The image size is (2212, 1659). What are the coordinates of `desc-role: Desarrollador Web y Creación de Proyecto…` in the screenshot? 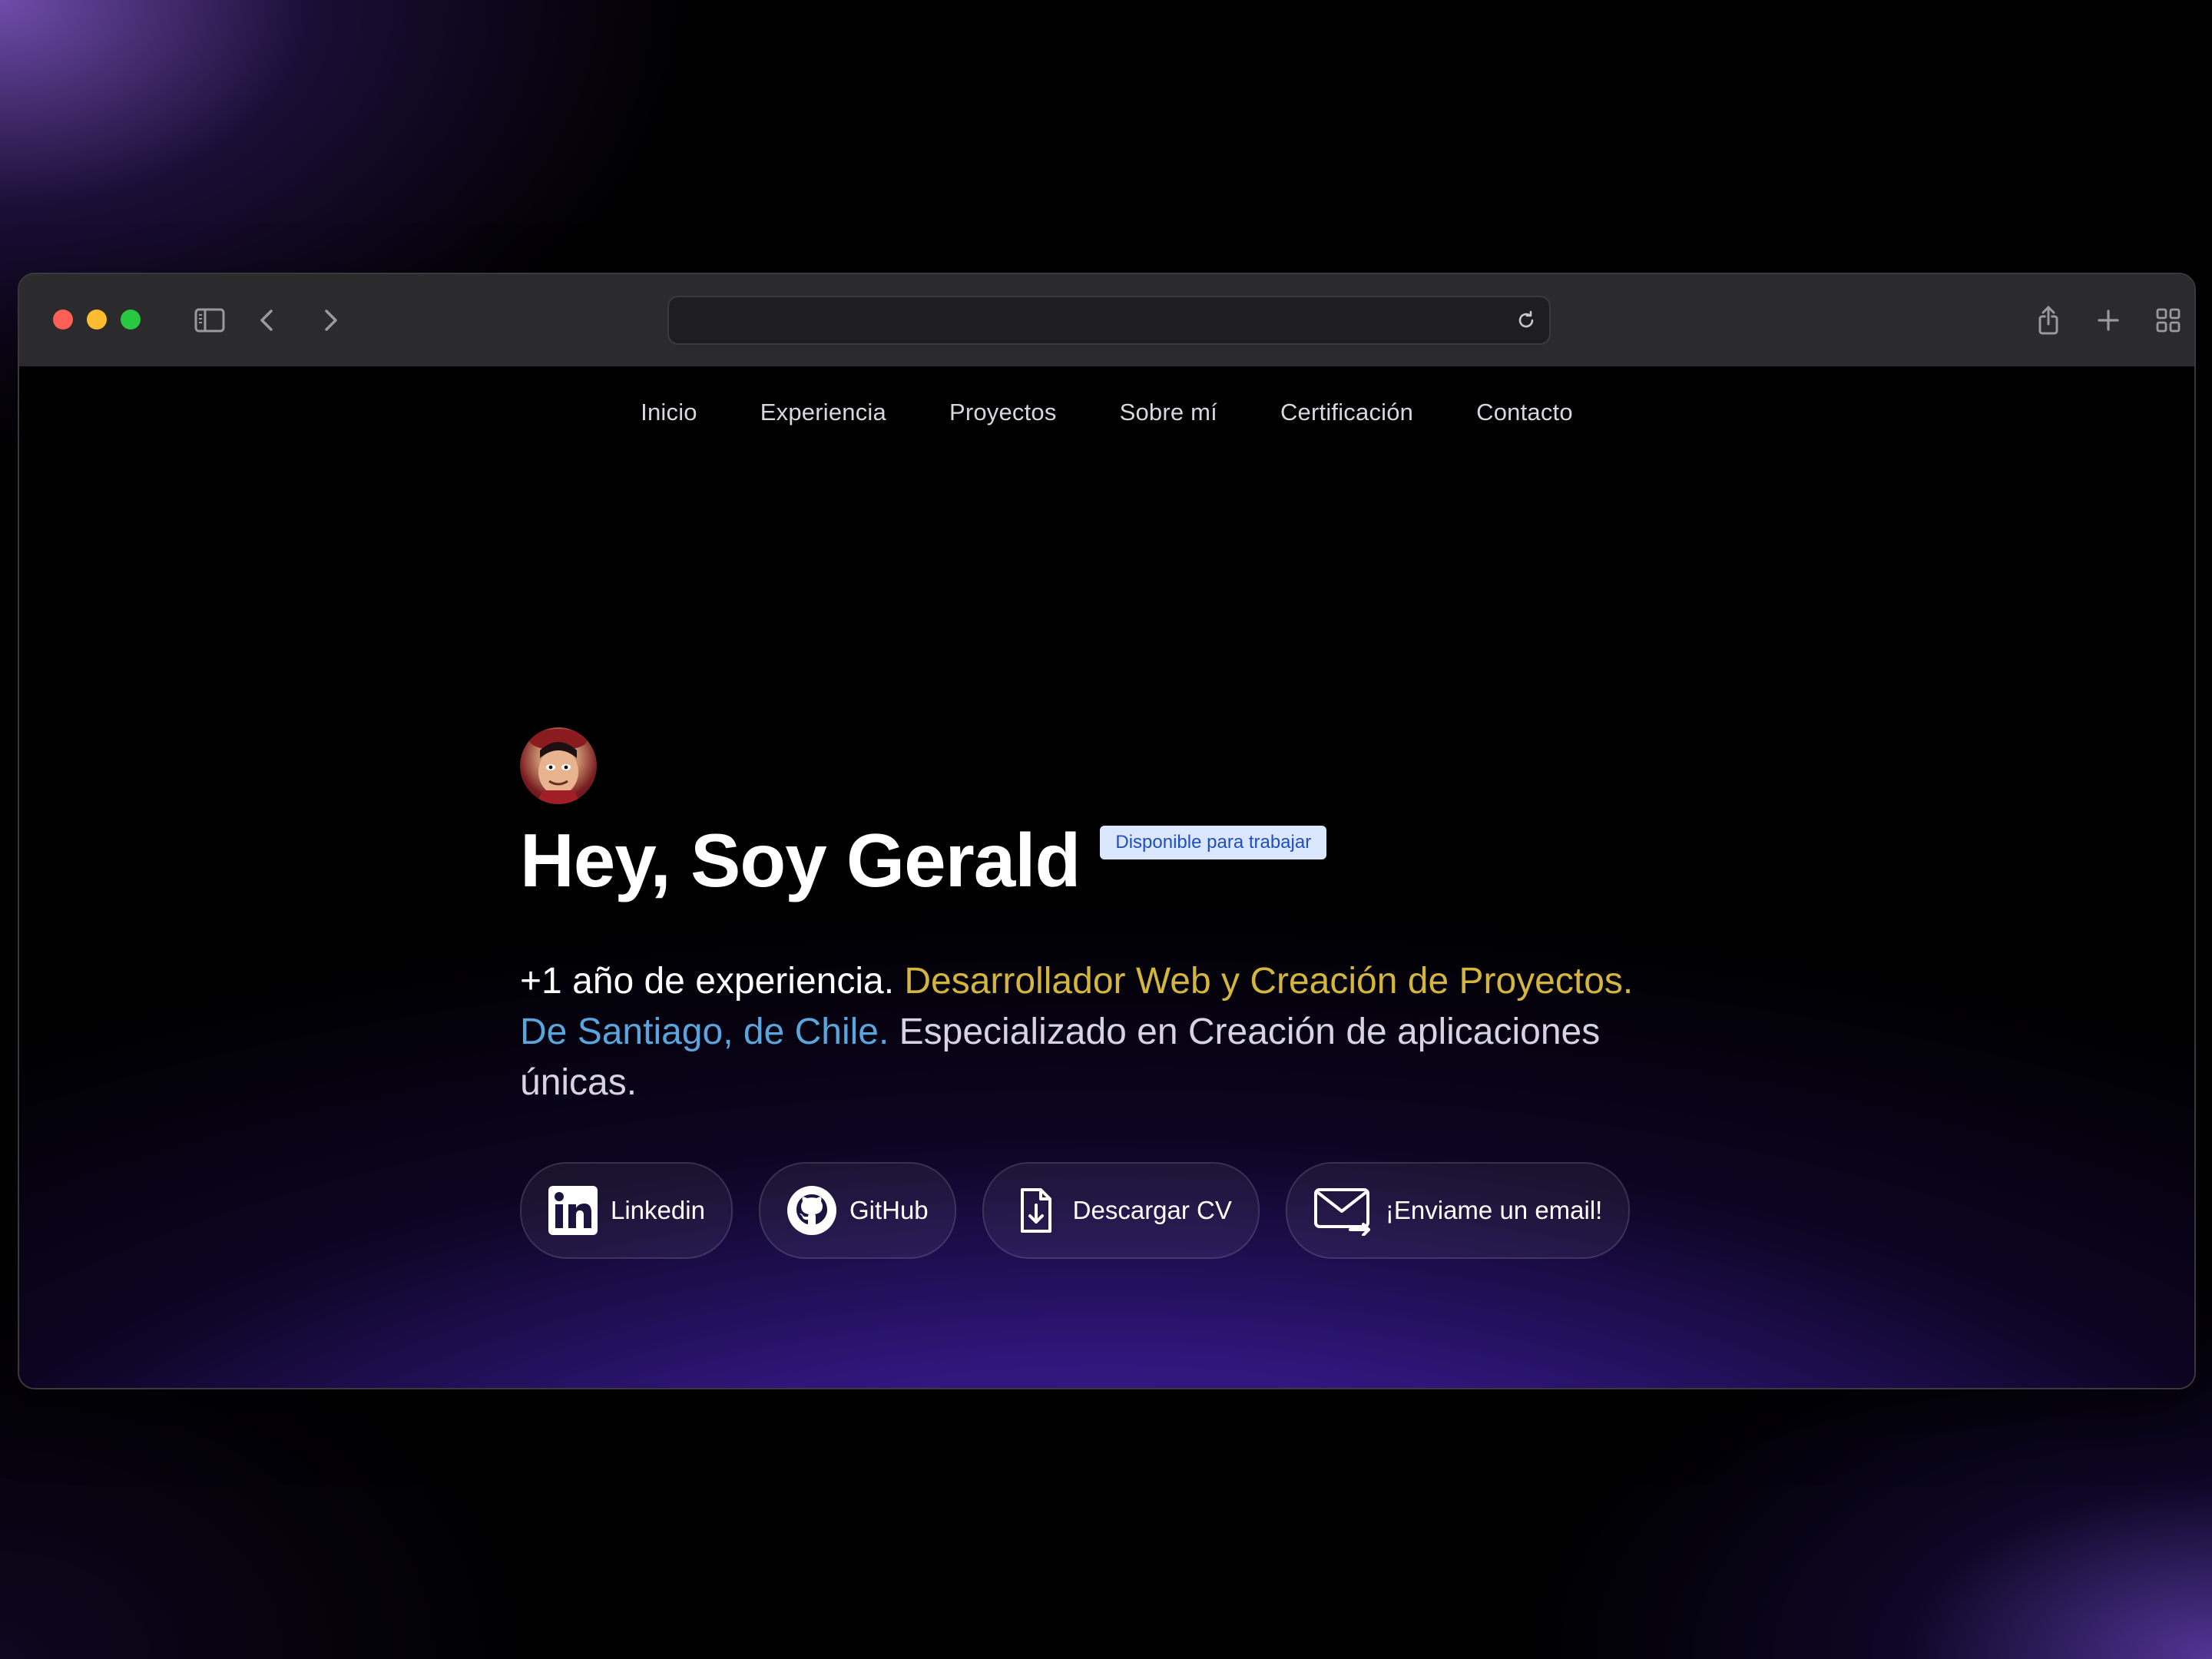 It's located at (1269, 981).